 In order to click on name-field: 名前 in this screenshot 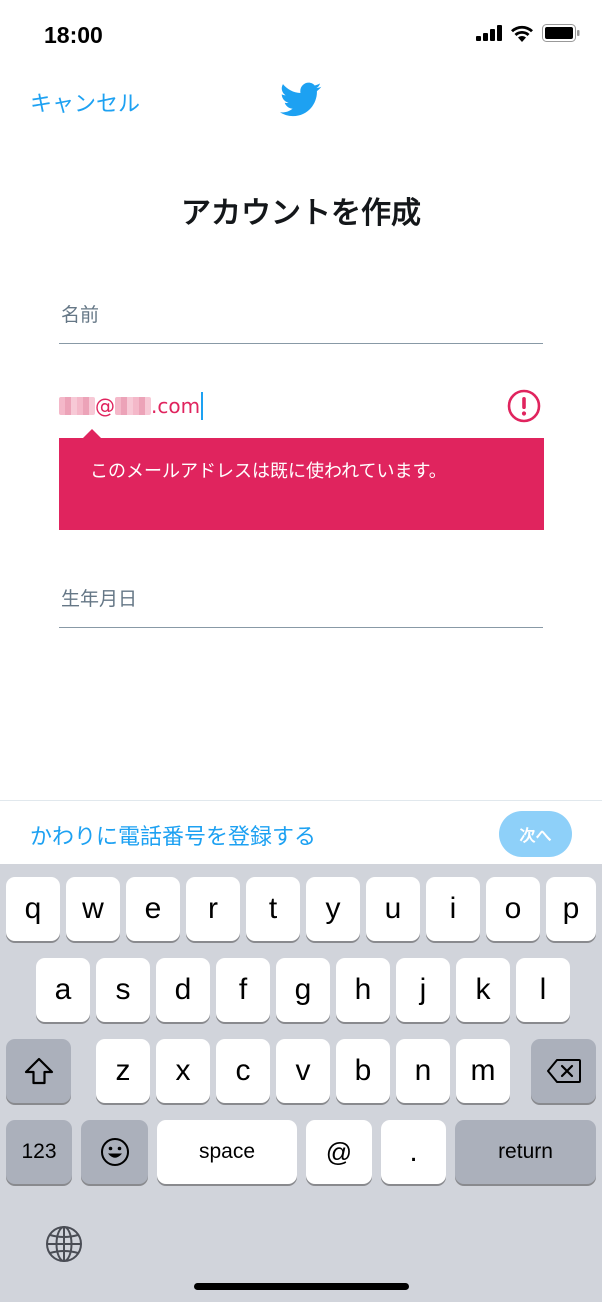, I will do `click(301, 316)`.